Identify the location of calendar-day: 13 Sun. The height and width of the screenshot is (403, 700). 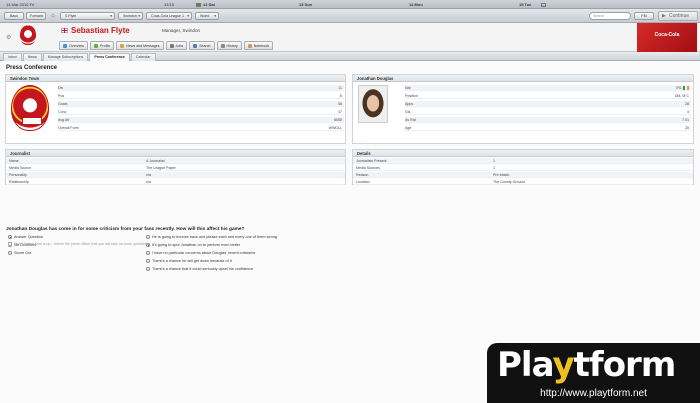
(305, 4).